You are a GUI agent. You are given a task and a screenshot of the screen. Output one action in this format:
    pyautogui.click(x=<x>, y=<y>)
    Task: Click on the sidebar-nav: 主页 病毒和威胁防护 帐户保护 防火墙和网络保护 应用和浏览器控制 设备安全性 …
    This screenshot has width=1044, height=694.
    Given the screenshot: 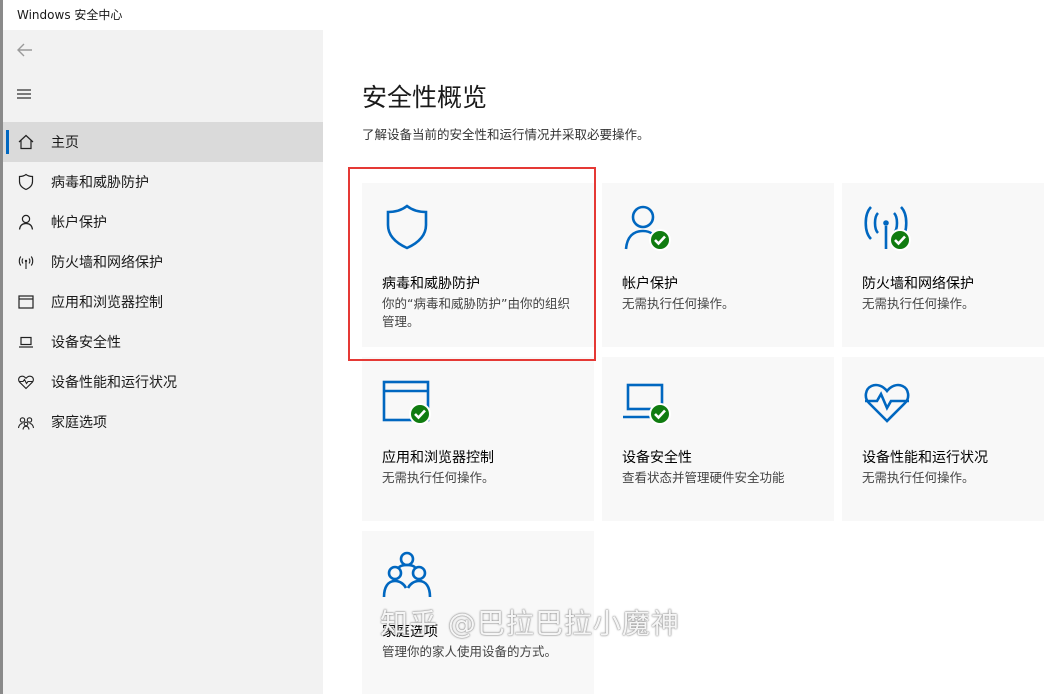 What is the action you would take?
    pyautogui.click(x=163, y=282)
    